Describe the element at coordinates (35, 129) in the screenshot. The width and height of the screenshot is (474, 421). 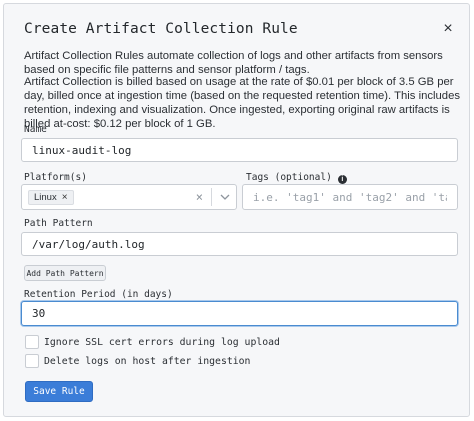
I see `name-label: Name` at that location.